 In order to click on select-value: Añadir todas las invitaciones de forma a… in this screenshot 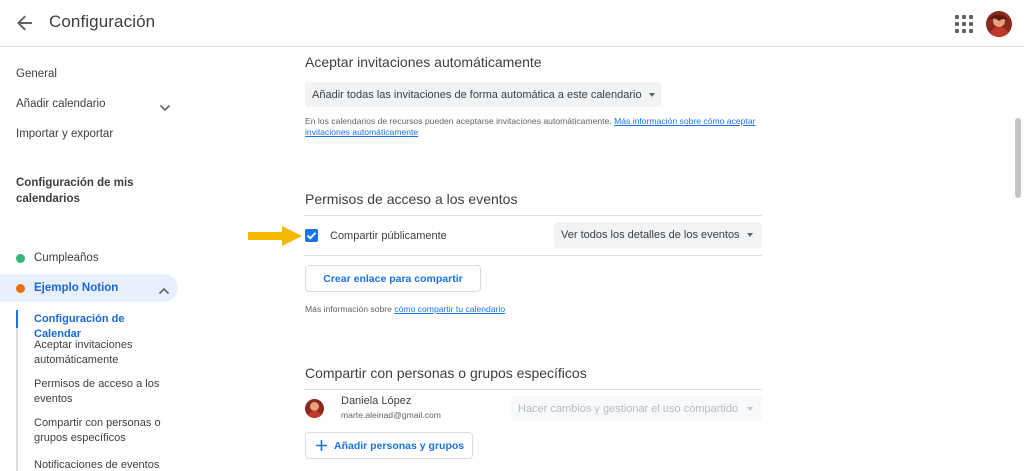, I will do `click(477, 94)`.